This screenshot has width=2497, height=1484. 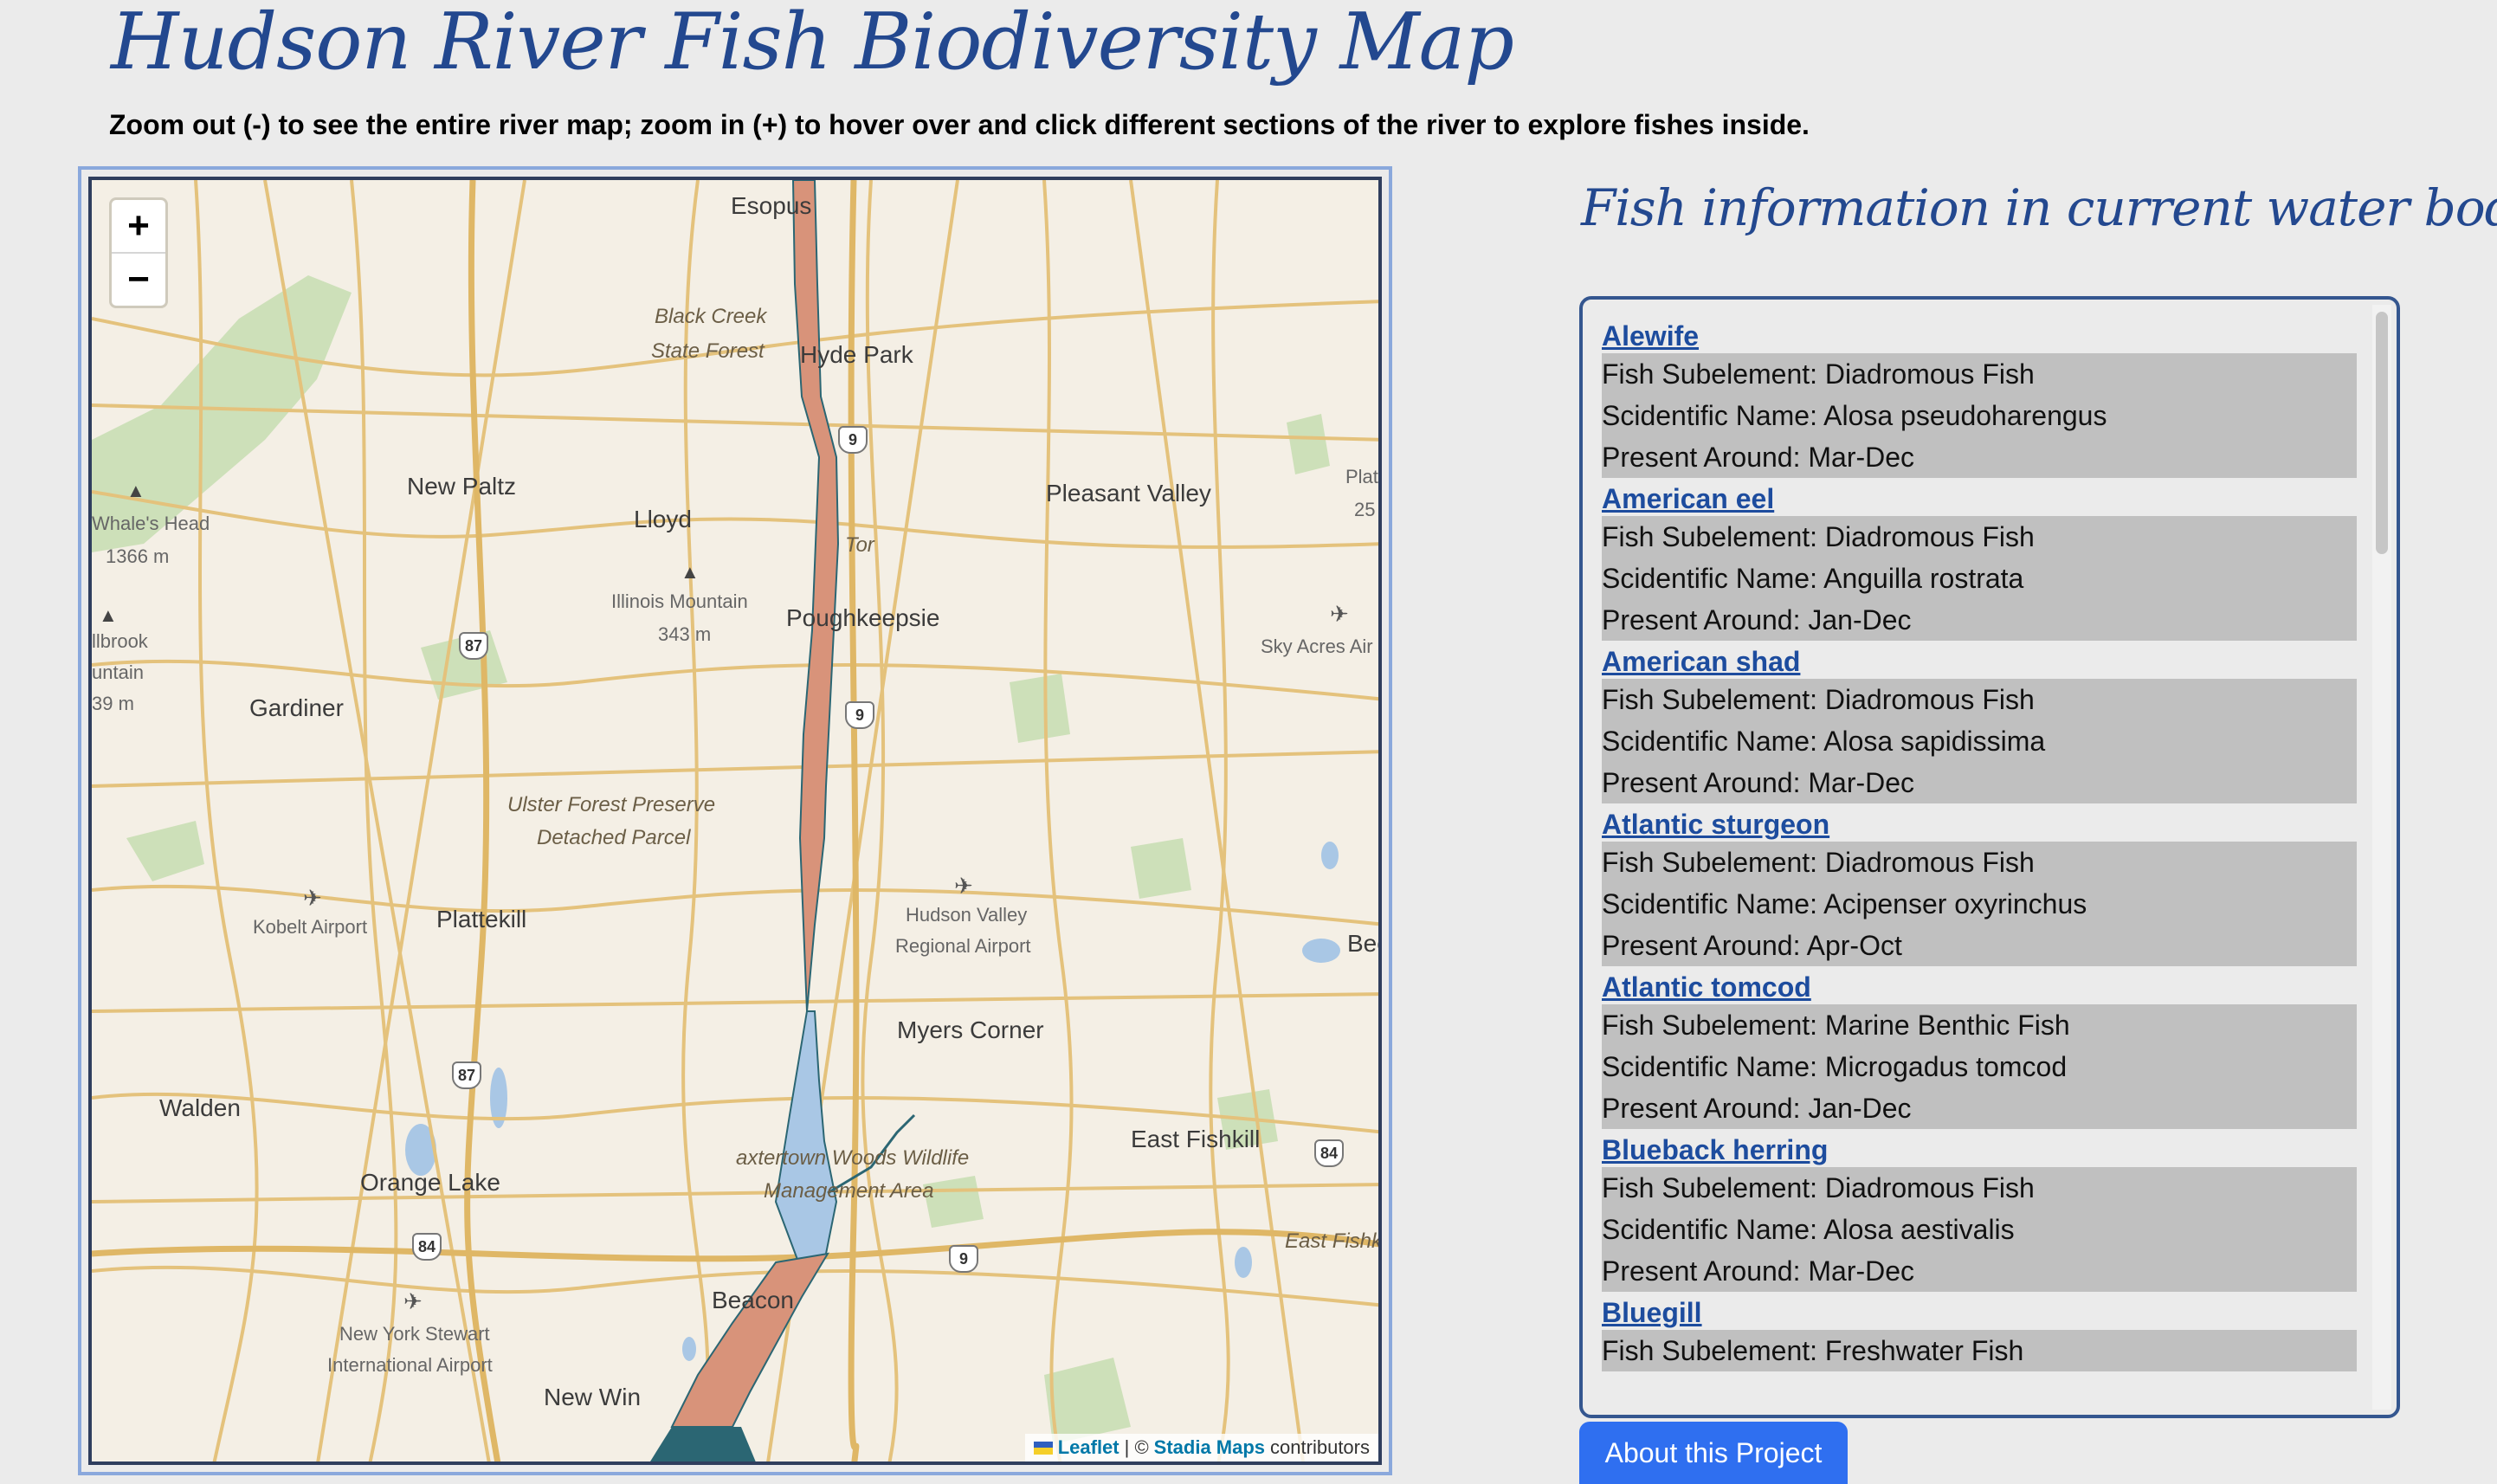 What do you see at coordinates (1752, 946) in the screenshot?
I see `fish-present-around: Present Around: Apr-Oct` at bounding box center [1752, 946].